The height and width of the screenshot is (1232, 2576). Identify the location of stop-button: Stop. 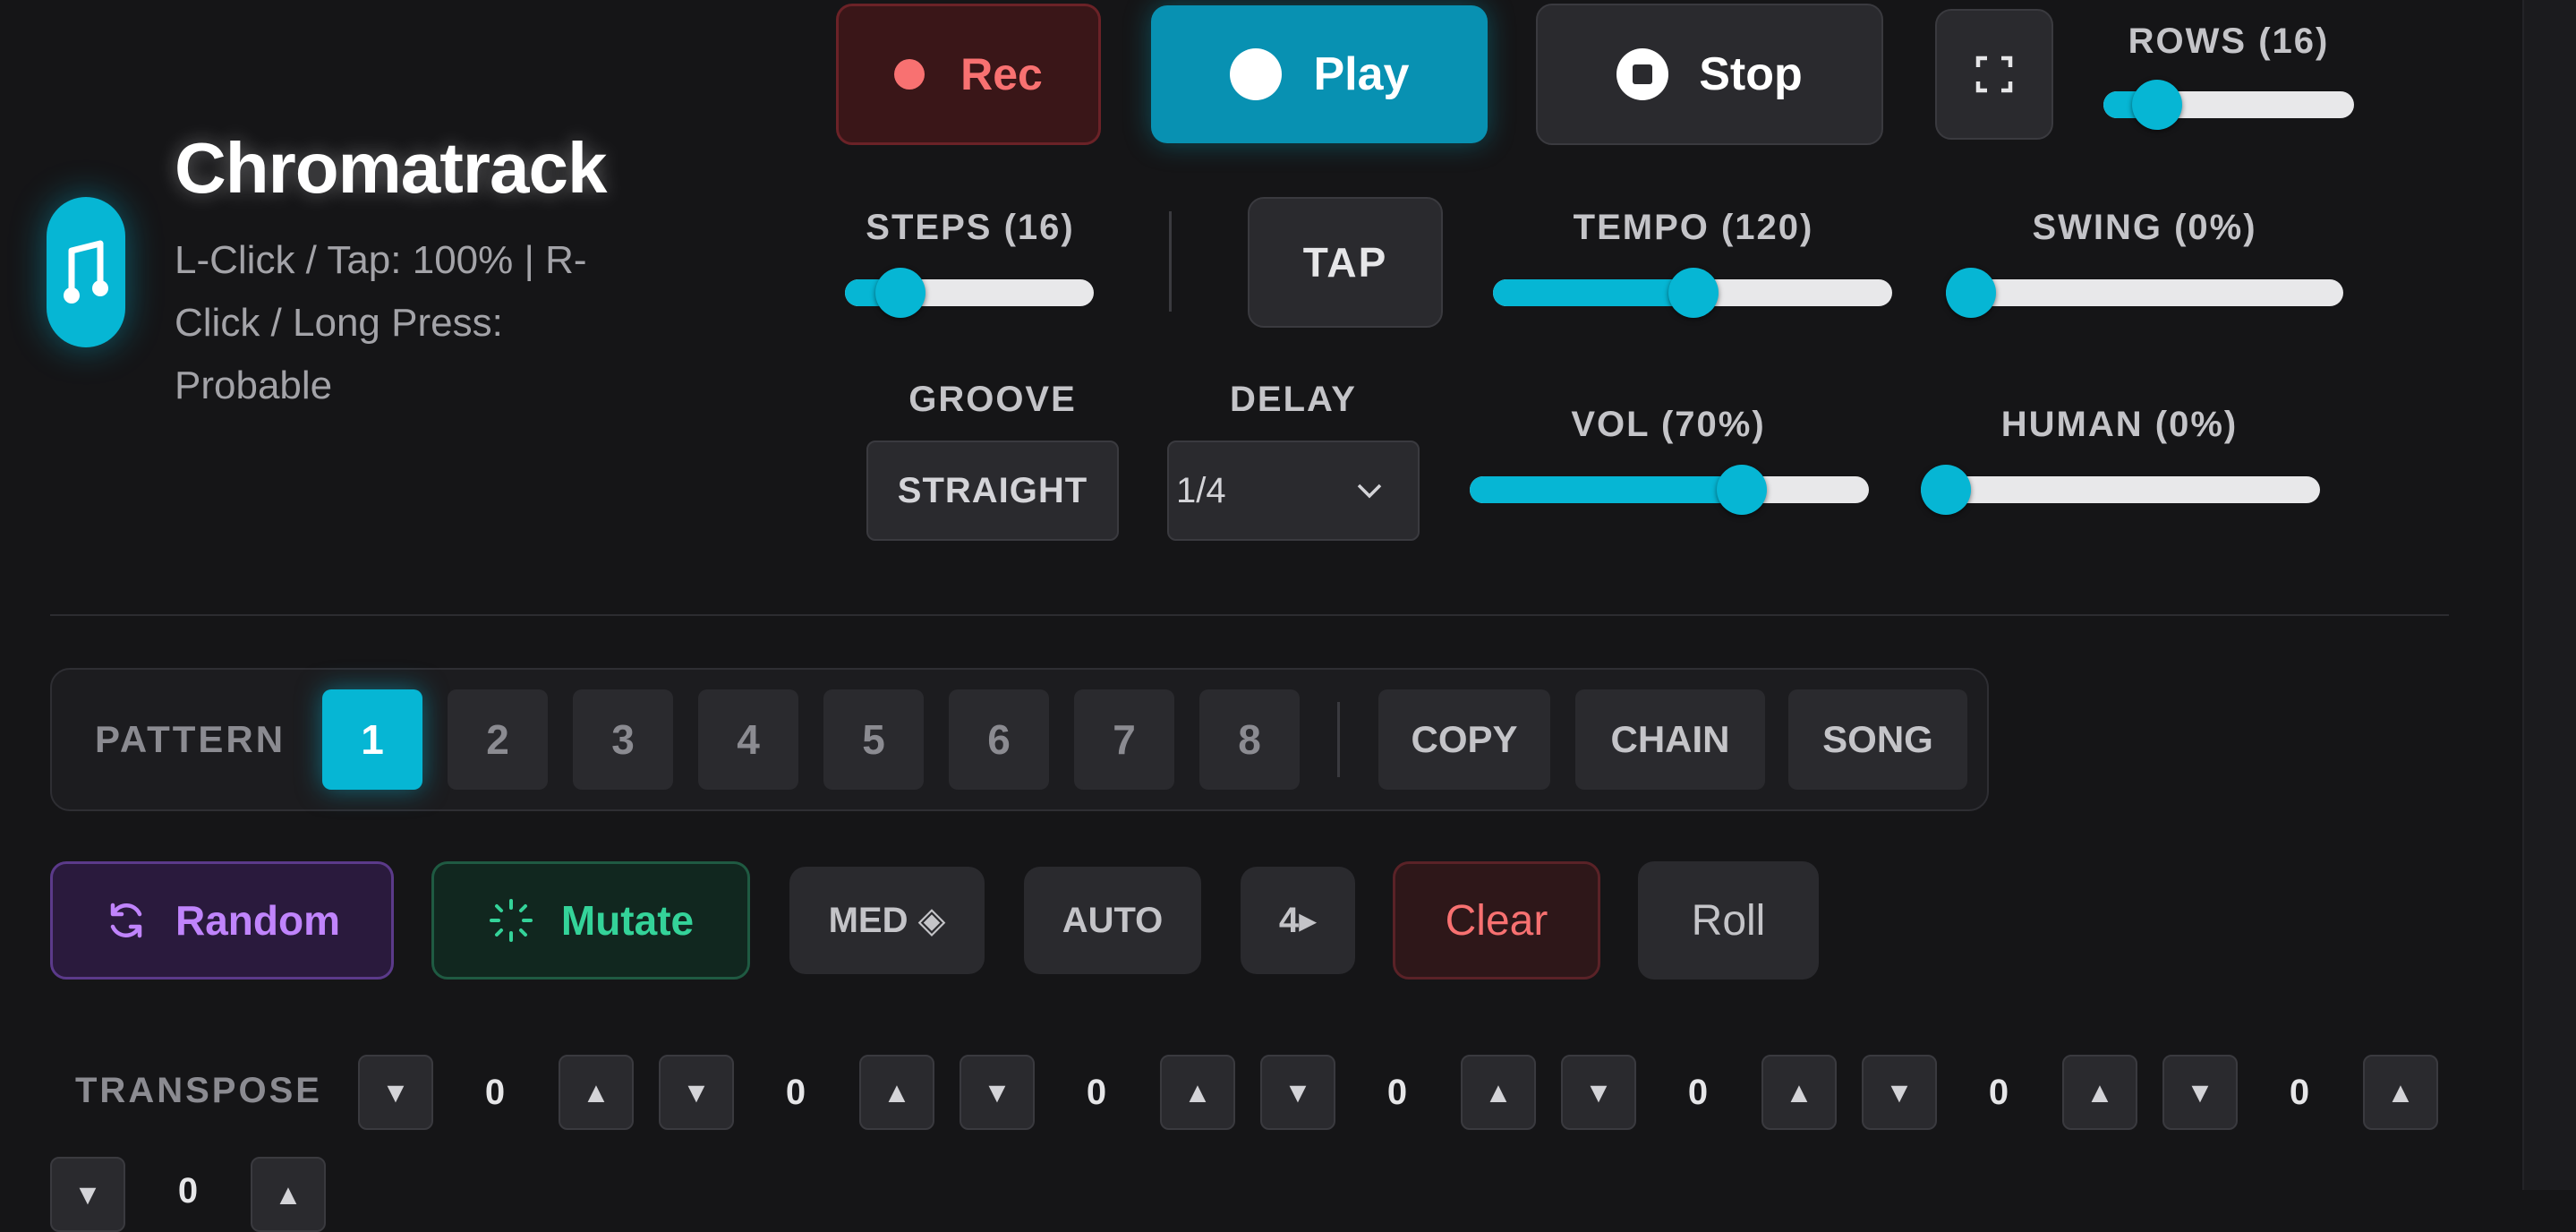
(1709, 74).